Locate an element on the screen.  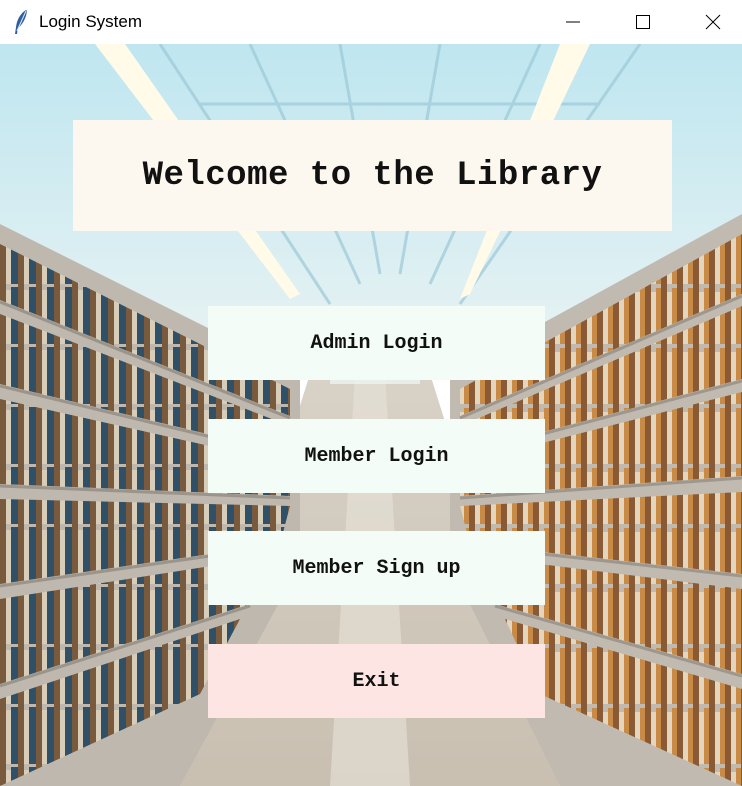
member-login-button: Member Login is located at coordinates (376, 456).